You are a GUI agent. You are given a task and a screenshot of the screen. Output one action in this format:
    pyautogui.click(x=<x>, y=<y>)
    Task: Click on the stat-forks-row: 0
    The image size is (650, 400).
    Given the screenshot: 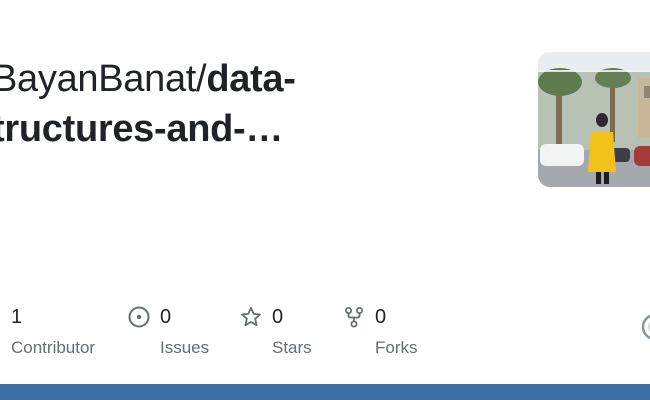 What is the action you would take?
    pyautogui.click(x=380, y=317)
    